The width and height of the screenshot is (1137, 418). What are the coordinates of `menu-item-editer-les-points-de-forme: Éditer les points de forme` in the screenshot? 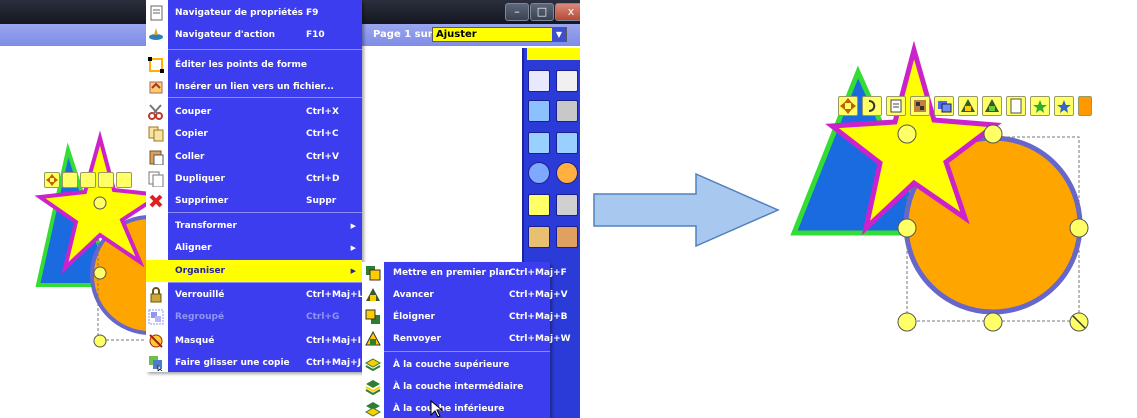 It's located at (254, 65).